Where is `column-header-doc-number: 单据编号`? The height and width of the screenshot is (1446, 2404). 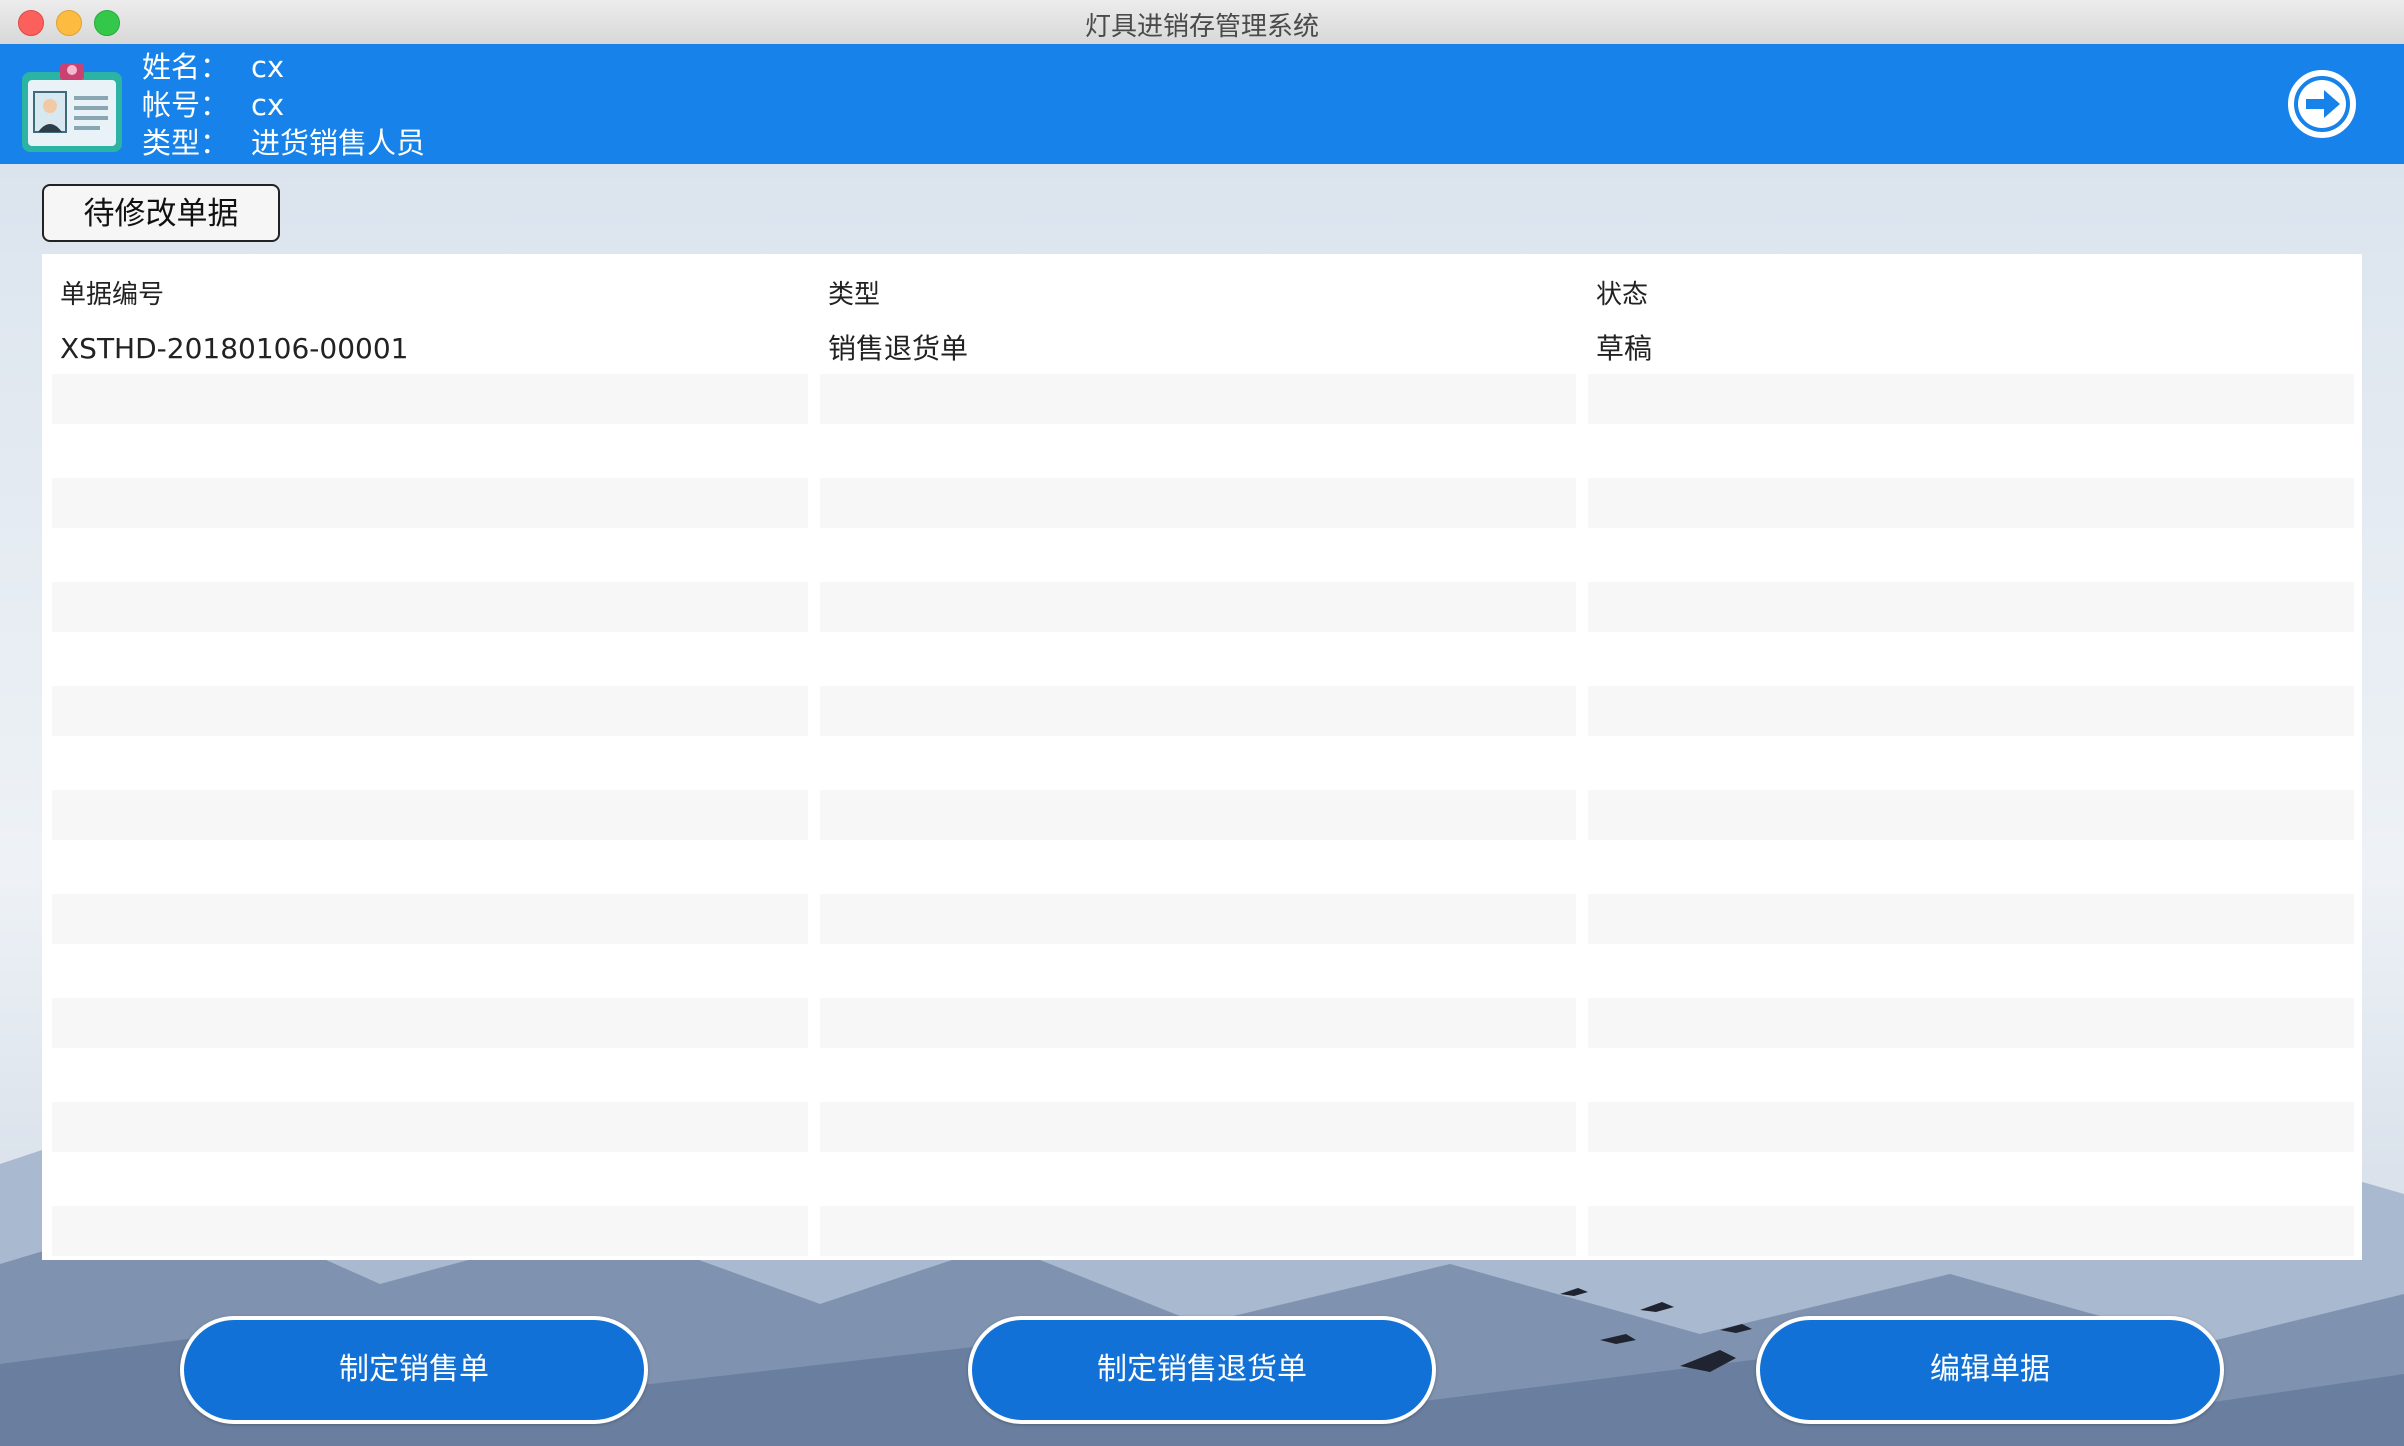 column-header-doc-number: 单据编号 is located at coordinates (112, 292).